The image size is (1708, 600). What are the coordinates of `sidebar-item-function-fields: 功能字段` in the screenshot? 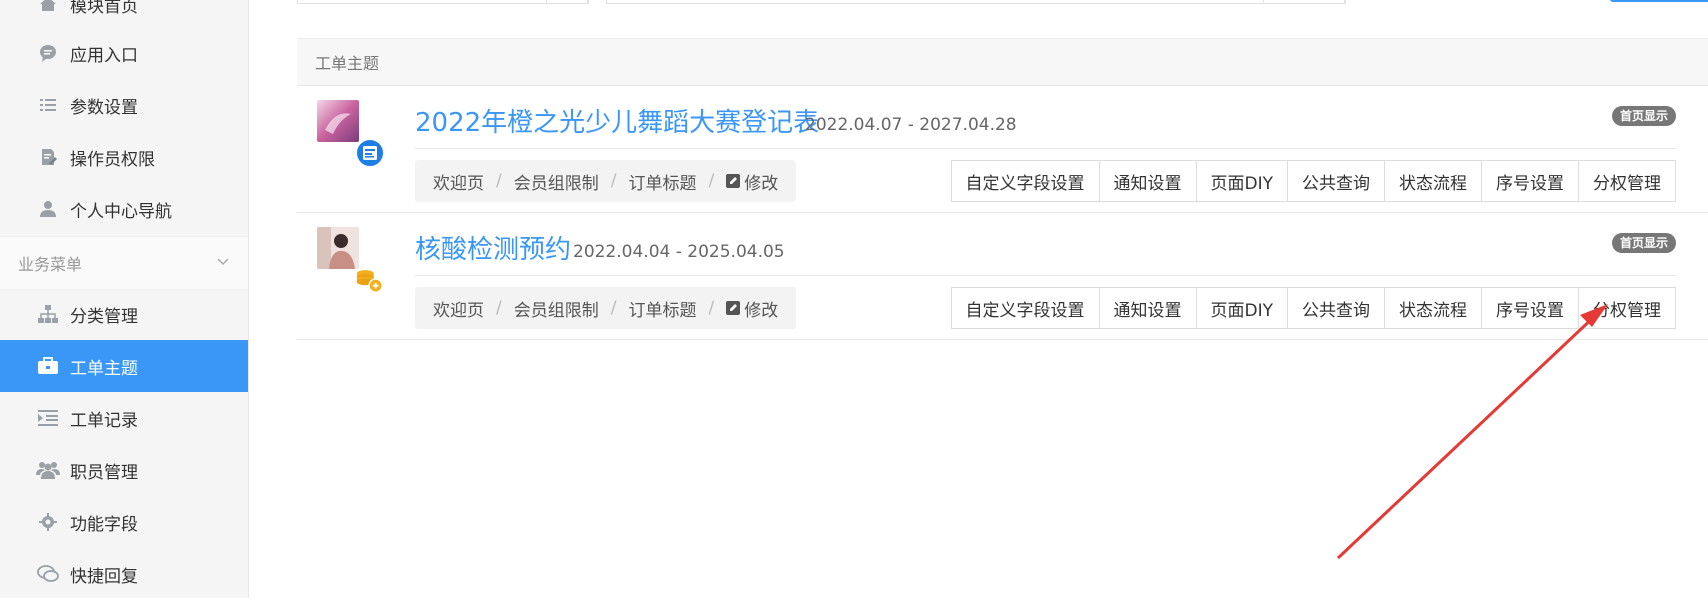 It's located at (124, 522).